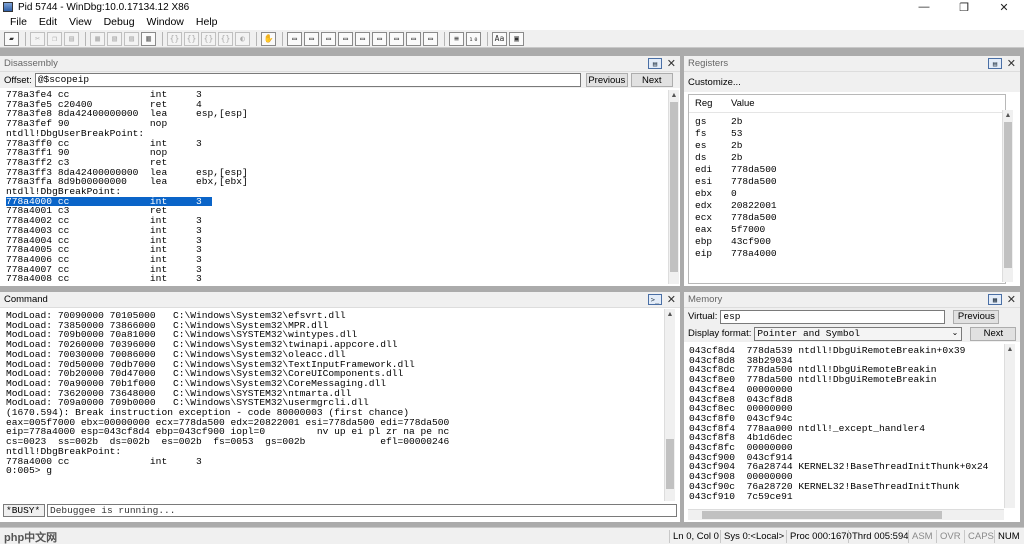  What do you see at coordinates (751, 241) in the screenshot?
I see `register-value: 43cf900` at bounding box center [751, 241].